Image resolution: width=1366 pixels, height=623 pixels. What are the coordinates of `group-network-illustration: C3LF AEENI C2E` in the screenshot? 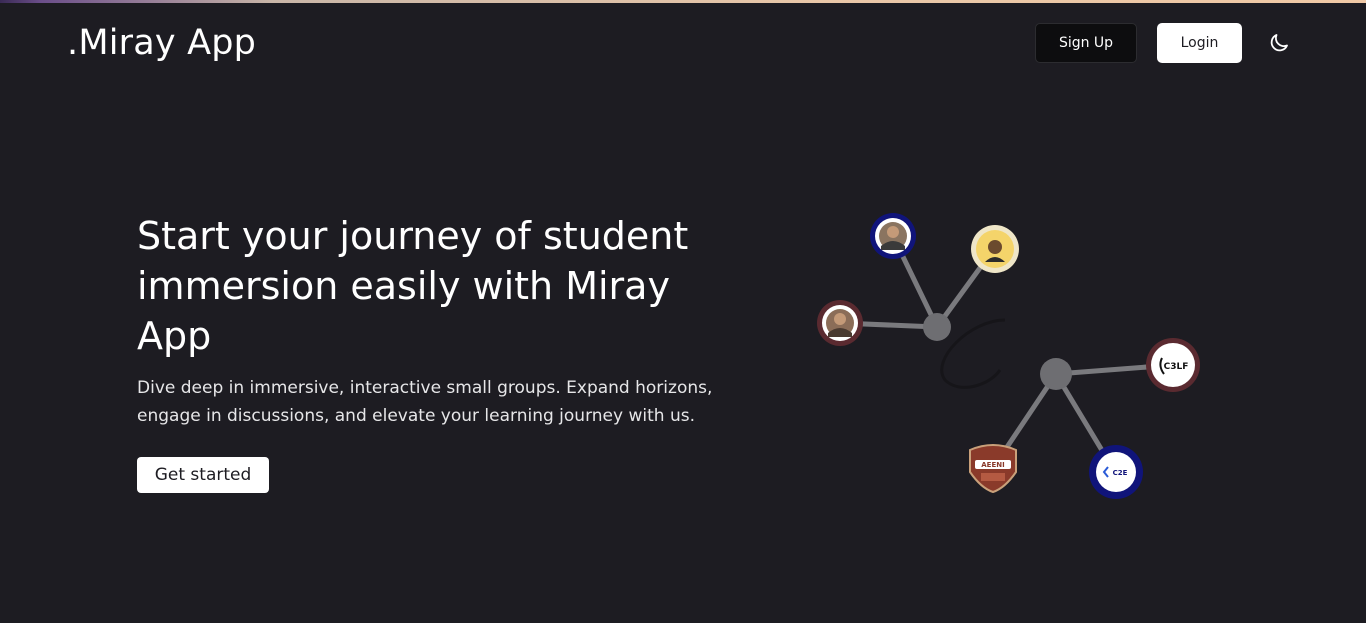 It's located at (1008, 356).